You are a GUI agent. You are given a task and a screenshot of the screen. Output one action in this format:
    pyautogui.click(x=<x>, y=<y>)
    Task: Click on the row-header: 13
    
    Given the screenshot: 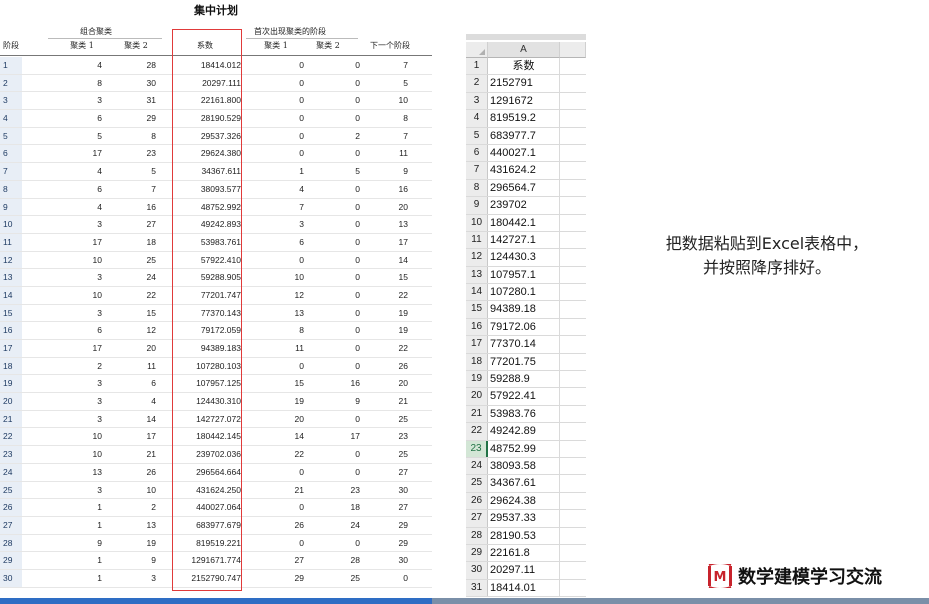 What is the action you would take?
    pyautogui.click(x=477, y=275)
    